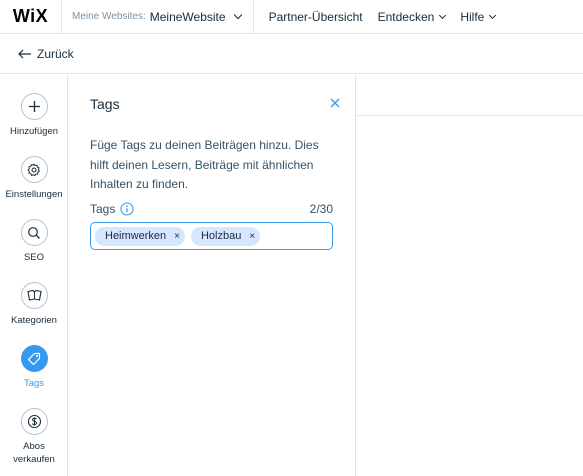 The image size is (583, 476). I want to click on rail-item-add: Hinzufügen, so click(34, 115).